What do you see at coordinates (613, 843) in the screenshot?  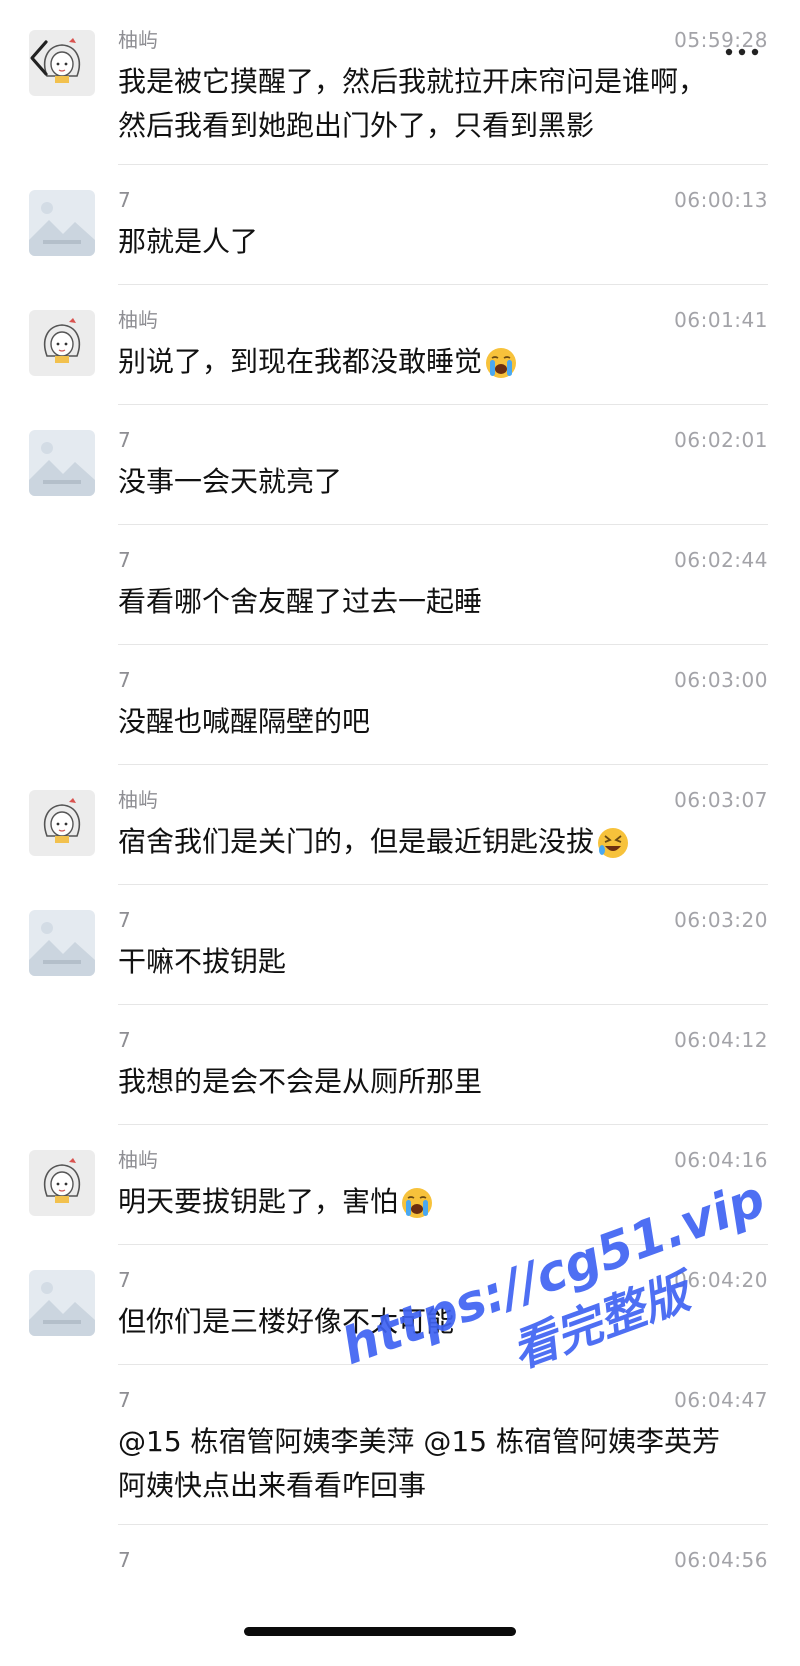 I see `rolling-laughing-emoji` at bounding box center [613, 843].